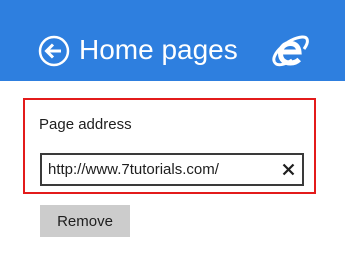  I want to click on page-address-field, so click(172, 169).